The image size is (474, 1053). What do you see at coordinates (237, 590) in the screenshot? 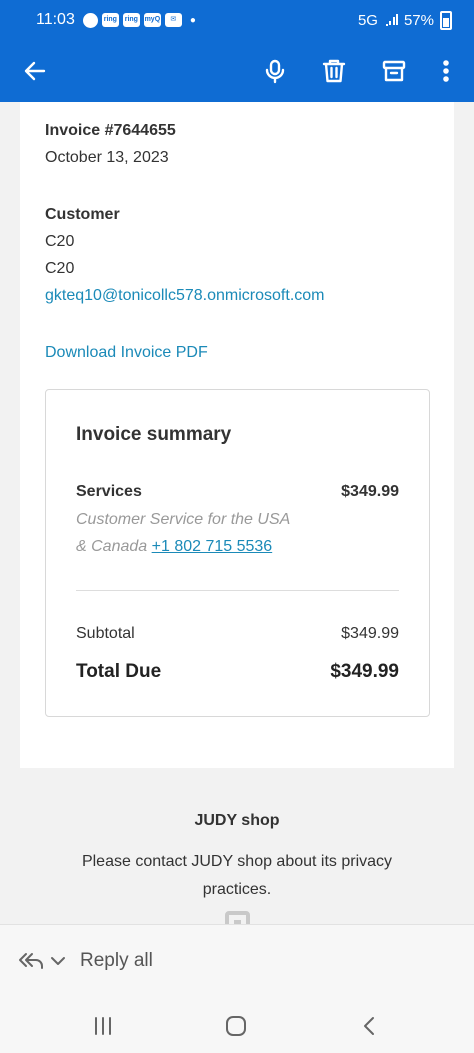
I see `summary-divider` at bounding box center [237, 590].